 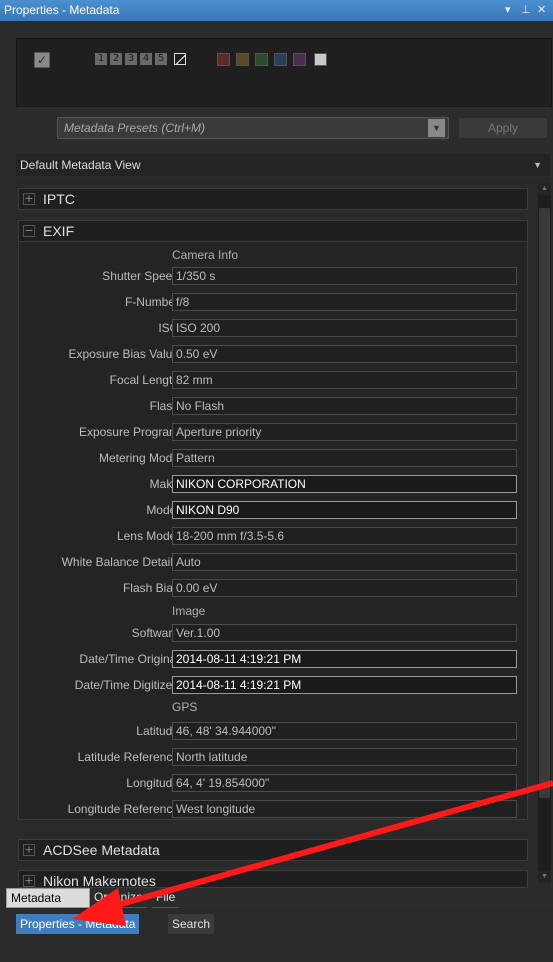 What do you see at coordinates (191, 924) in the screenshot?
I see `tab-search: Search` at bounding box center [191, 924].